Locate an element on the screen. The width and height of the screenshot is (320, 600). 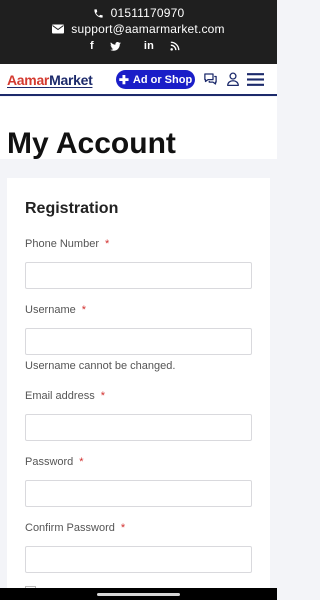
rss-icon is located at coordinates (175, 46).